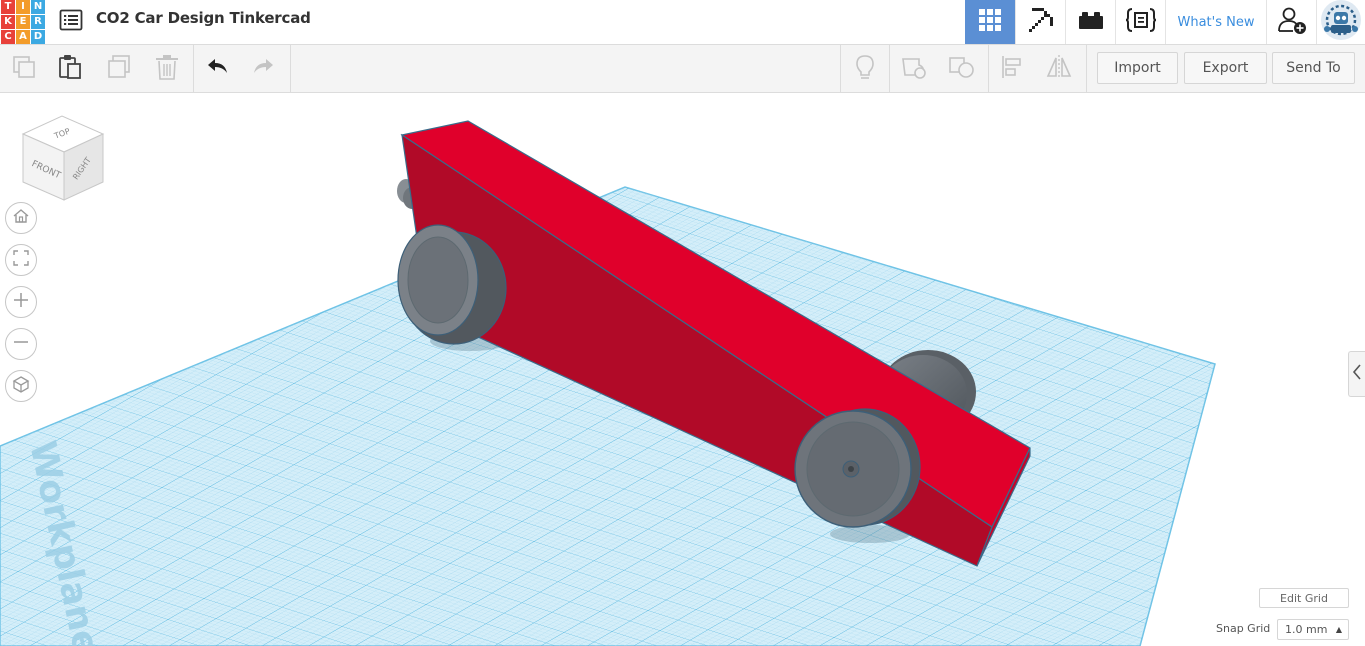 The image size is (1365, 646). Describe the element at coordinates (1225, 68) in the screenshot. I see `export-button: Export` at that location.